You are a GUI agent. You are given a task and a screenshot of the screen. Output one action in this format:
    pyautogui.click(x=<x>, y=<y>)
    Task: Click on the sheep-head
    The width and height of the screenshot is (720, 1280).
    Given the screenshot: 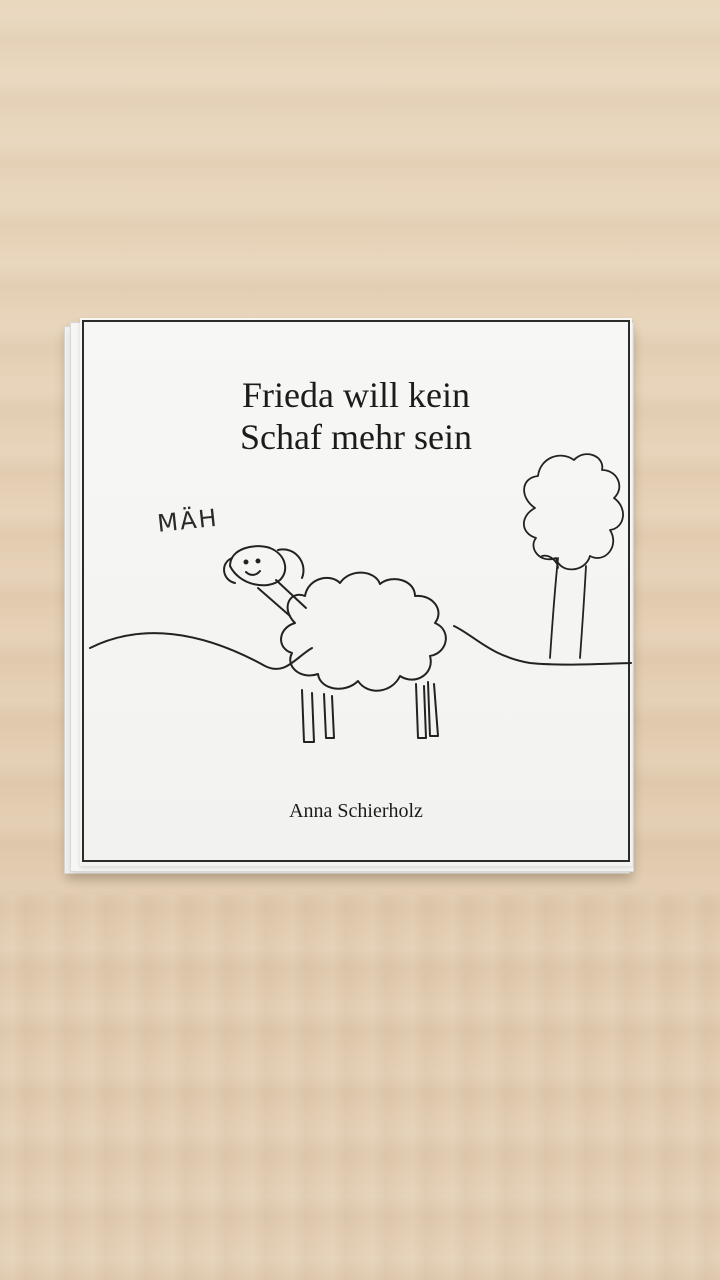 What is the action you would take?
    pyautogui.click(x=258, y=566)
    